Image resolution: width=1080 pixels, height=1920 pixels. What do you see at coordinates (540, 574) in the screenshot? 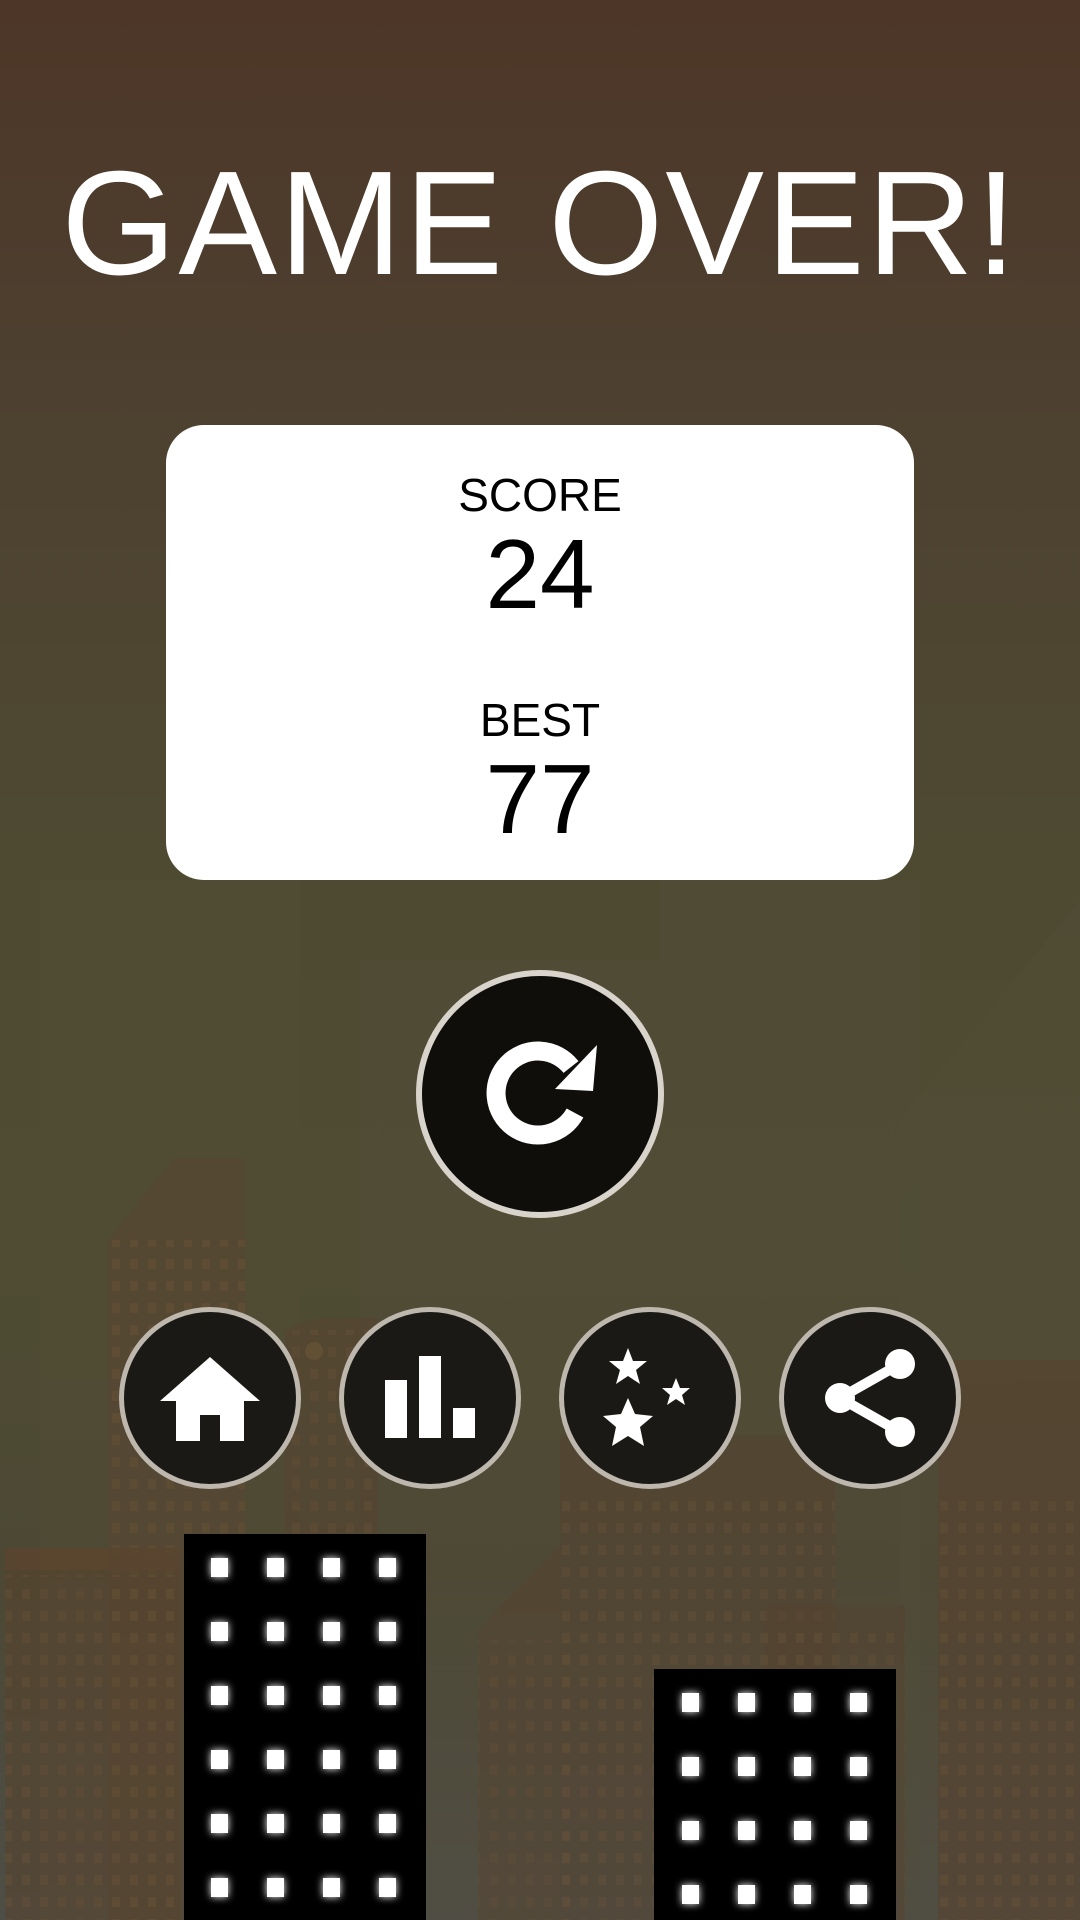
I see `score-value: 24` at bounding box center [540, 574].